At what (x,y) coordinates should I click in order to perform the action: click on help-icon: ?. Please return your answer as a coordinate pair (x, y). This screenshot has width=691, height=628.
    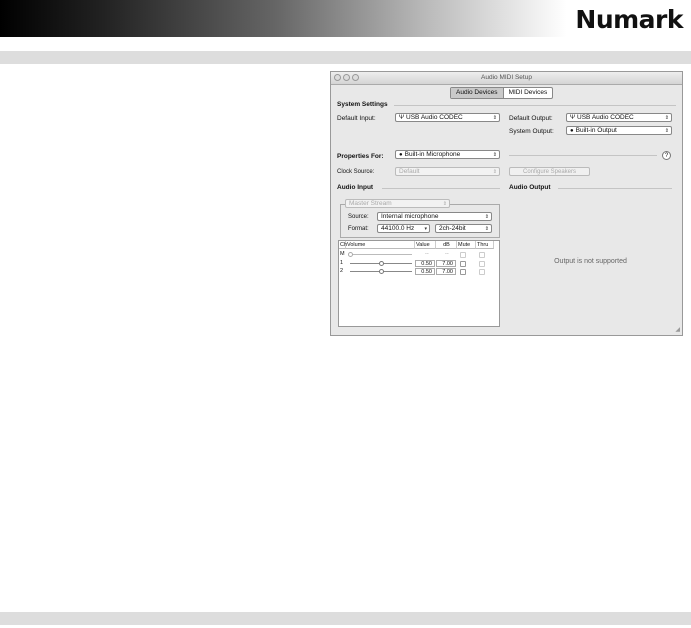
    Looking at the image, I should click on (666, 155).